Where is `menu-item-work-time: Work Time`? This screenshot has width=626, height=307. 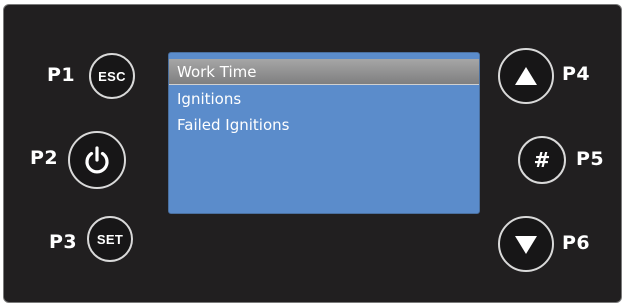
menu-item-work-time: Work Time is located at coordinates (324, 72).